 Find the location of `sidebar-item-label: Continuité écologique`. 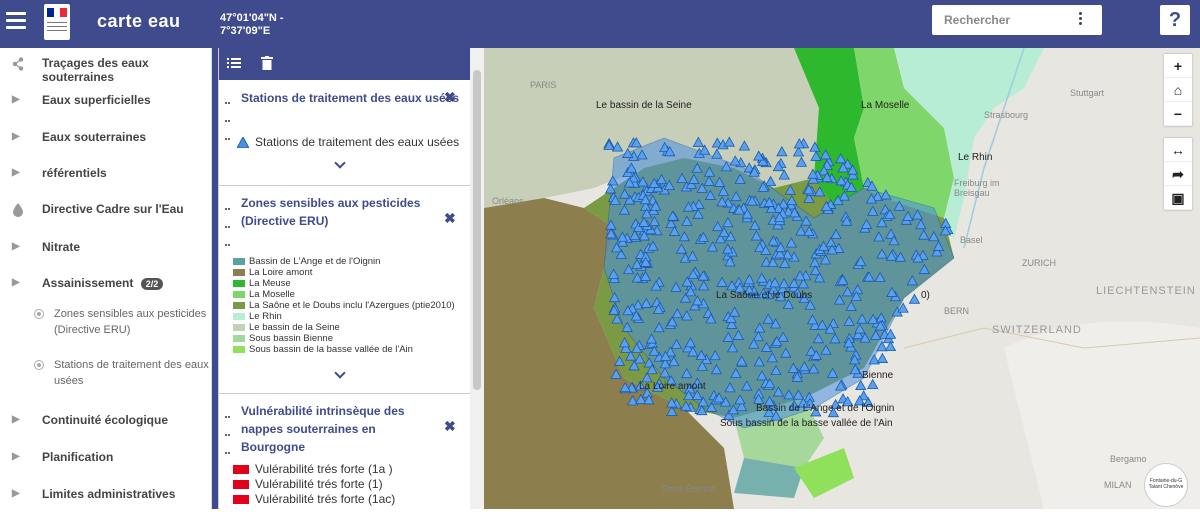

sidebar-item-label: Continuité écologique is located at coordinates (105, 420).